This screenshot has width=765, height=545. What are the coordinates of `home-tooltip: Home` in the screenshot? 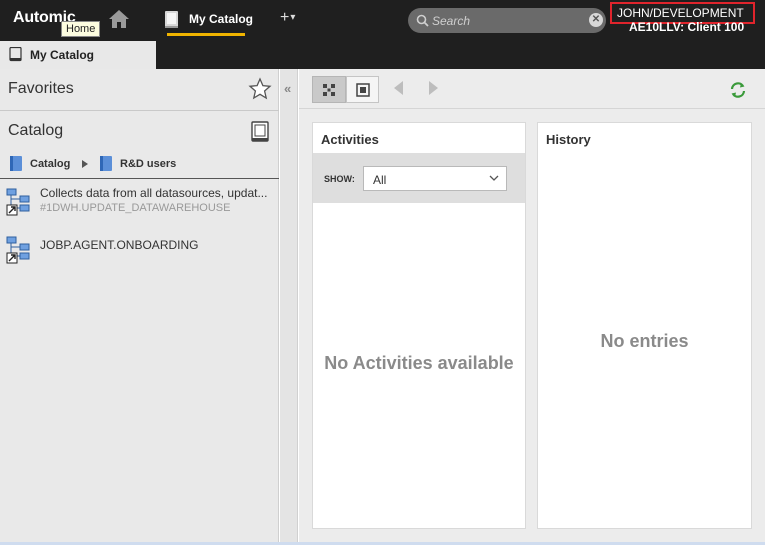 It's located at (81, 29).